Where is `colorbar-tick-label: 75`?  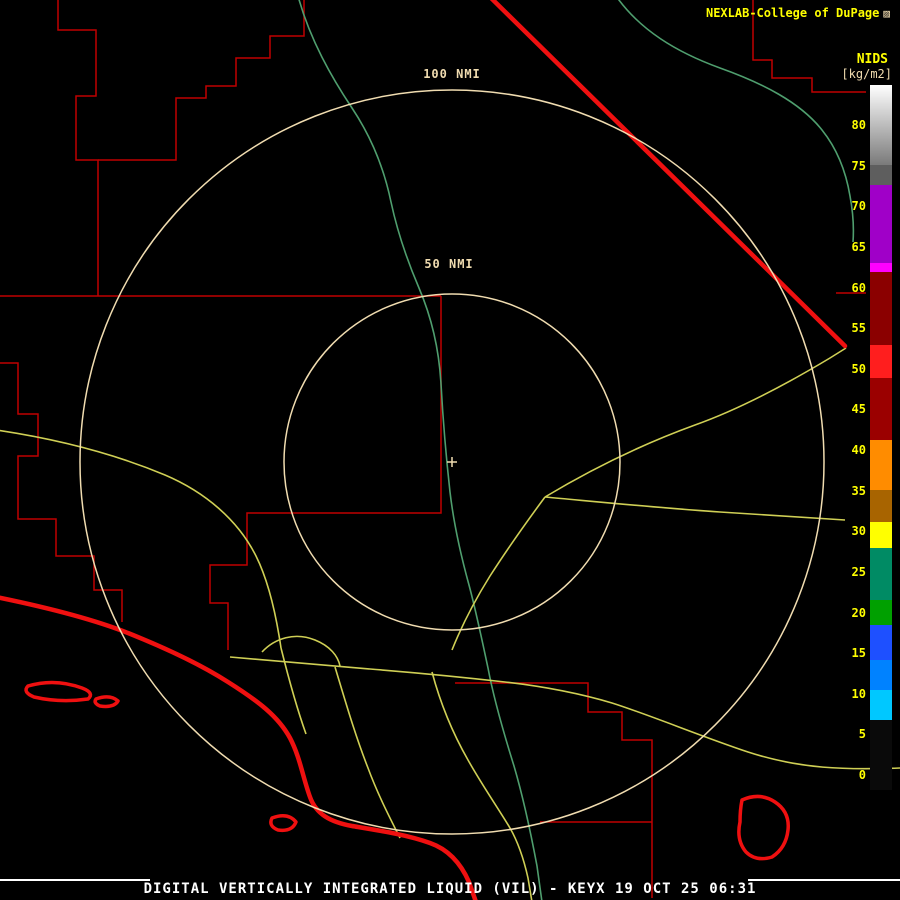 colorbar-tick-label: 75 is located at coordinates (858, 165).